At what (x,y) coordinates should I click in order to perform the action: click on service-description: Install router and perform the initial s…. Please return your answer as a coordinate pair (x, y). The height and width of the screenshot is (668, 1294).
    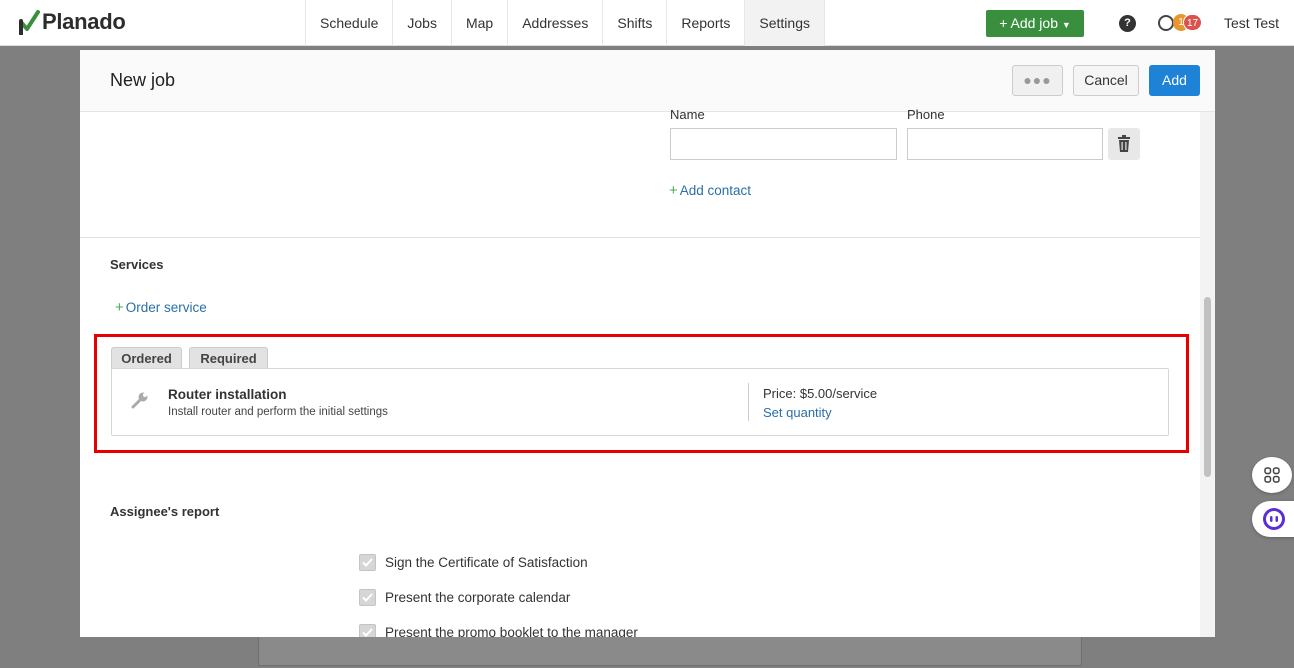
    Looking at the image, I should click on (278, 412).